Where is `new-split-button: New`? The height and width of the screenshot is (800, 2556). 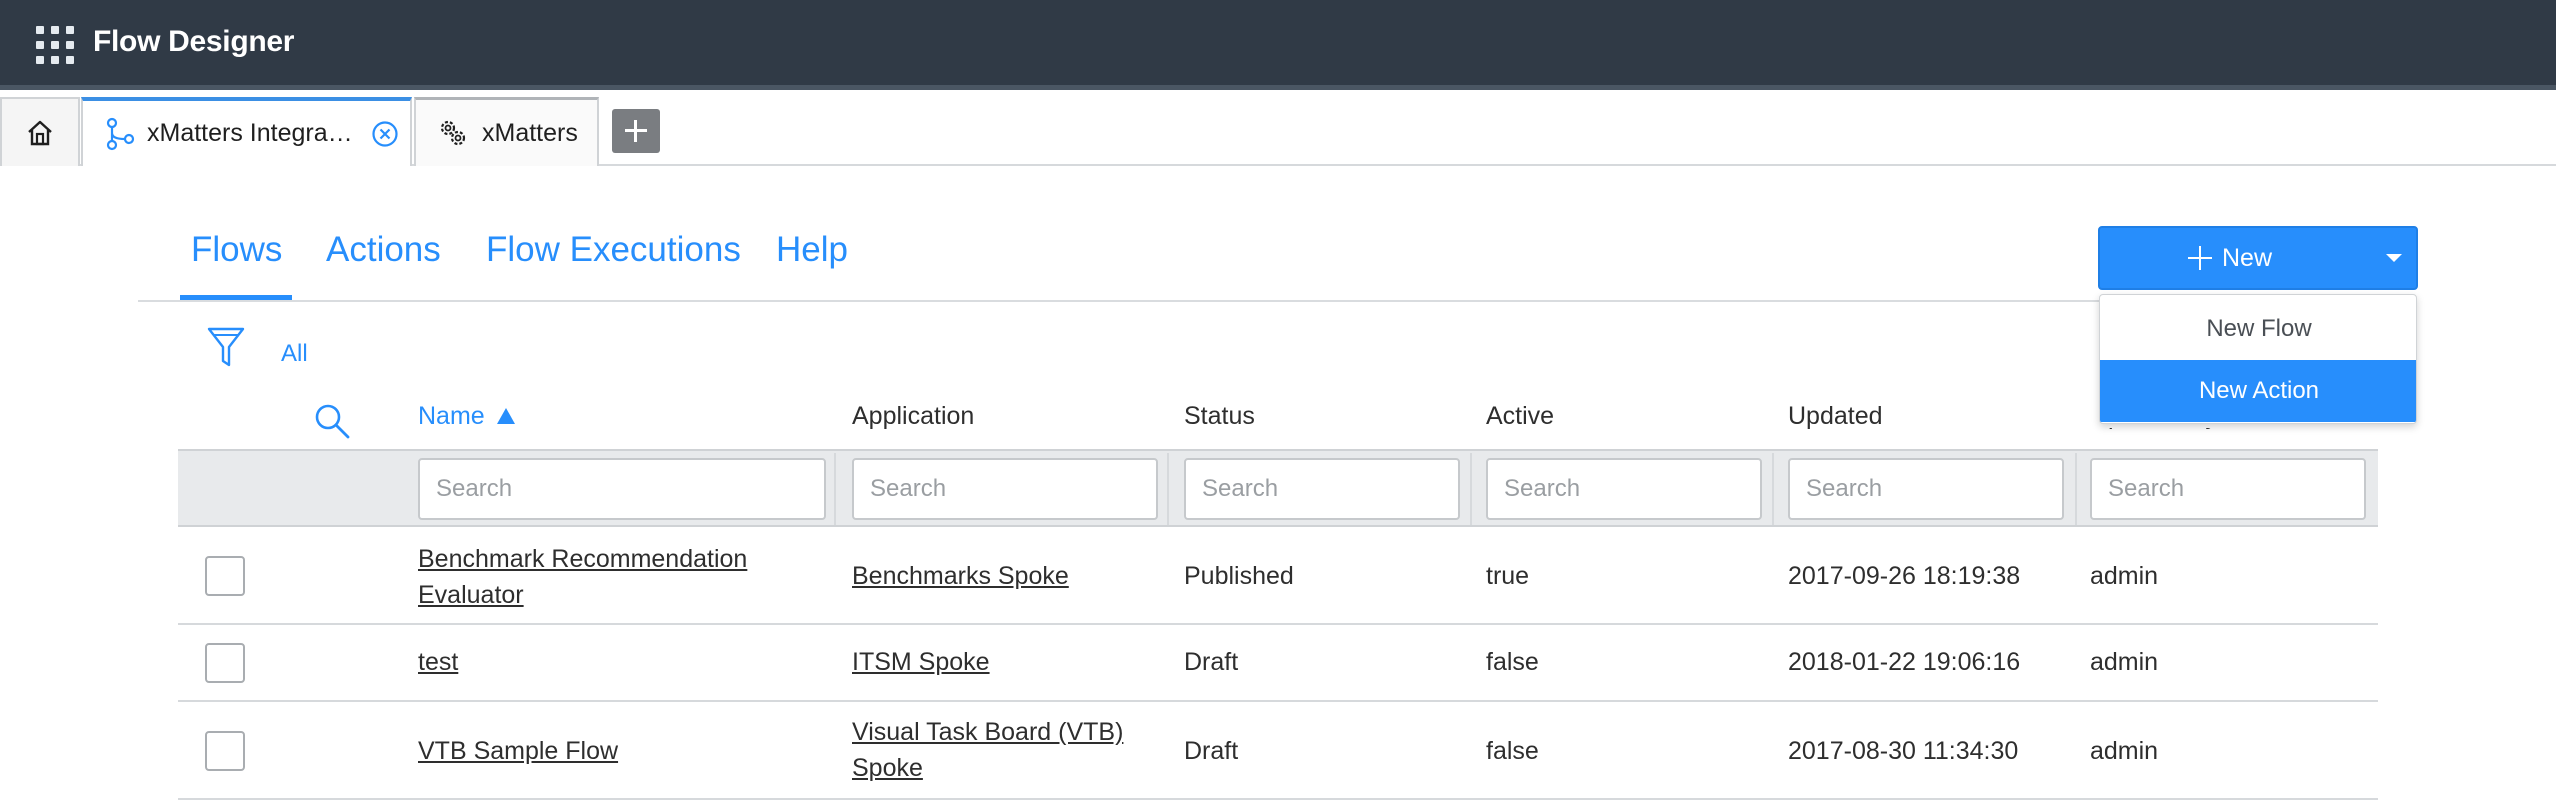
new-split-button: New is located at coordinates (2258, 258).